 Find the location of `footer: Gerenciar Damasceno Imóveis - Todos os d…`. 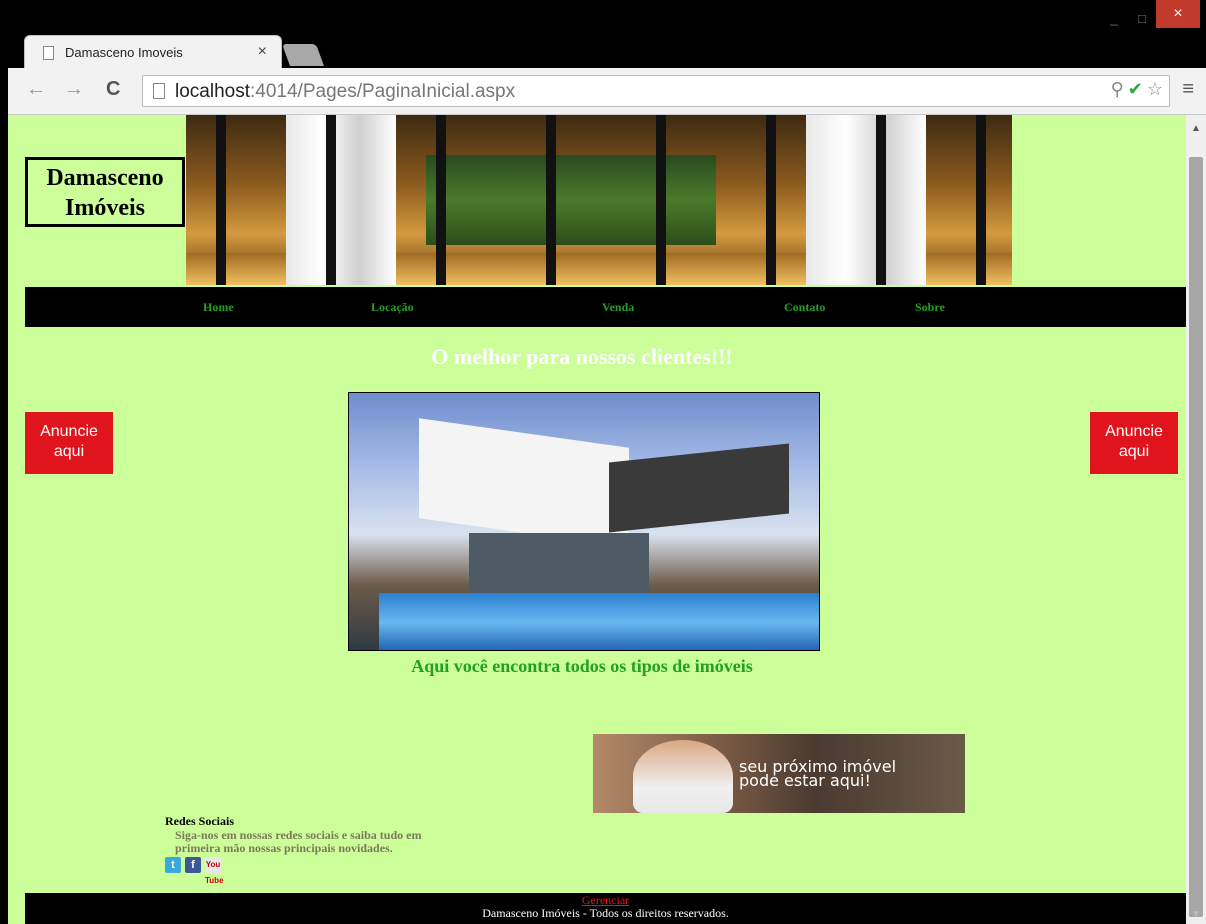

footer: Gerenciar Damasceno Imóveis - Todos os d… is located at coordinates (605, 908).